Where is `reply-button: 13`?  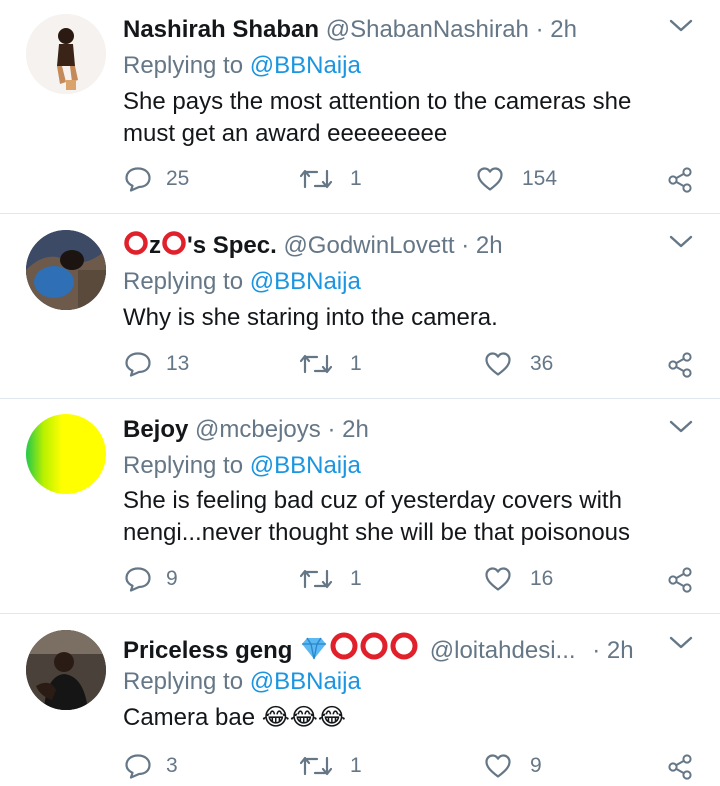 reply-button: 13 is located at coordinates (156, 364).